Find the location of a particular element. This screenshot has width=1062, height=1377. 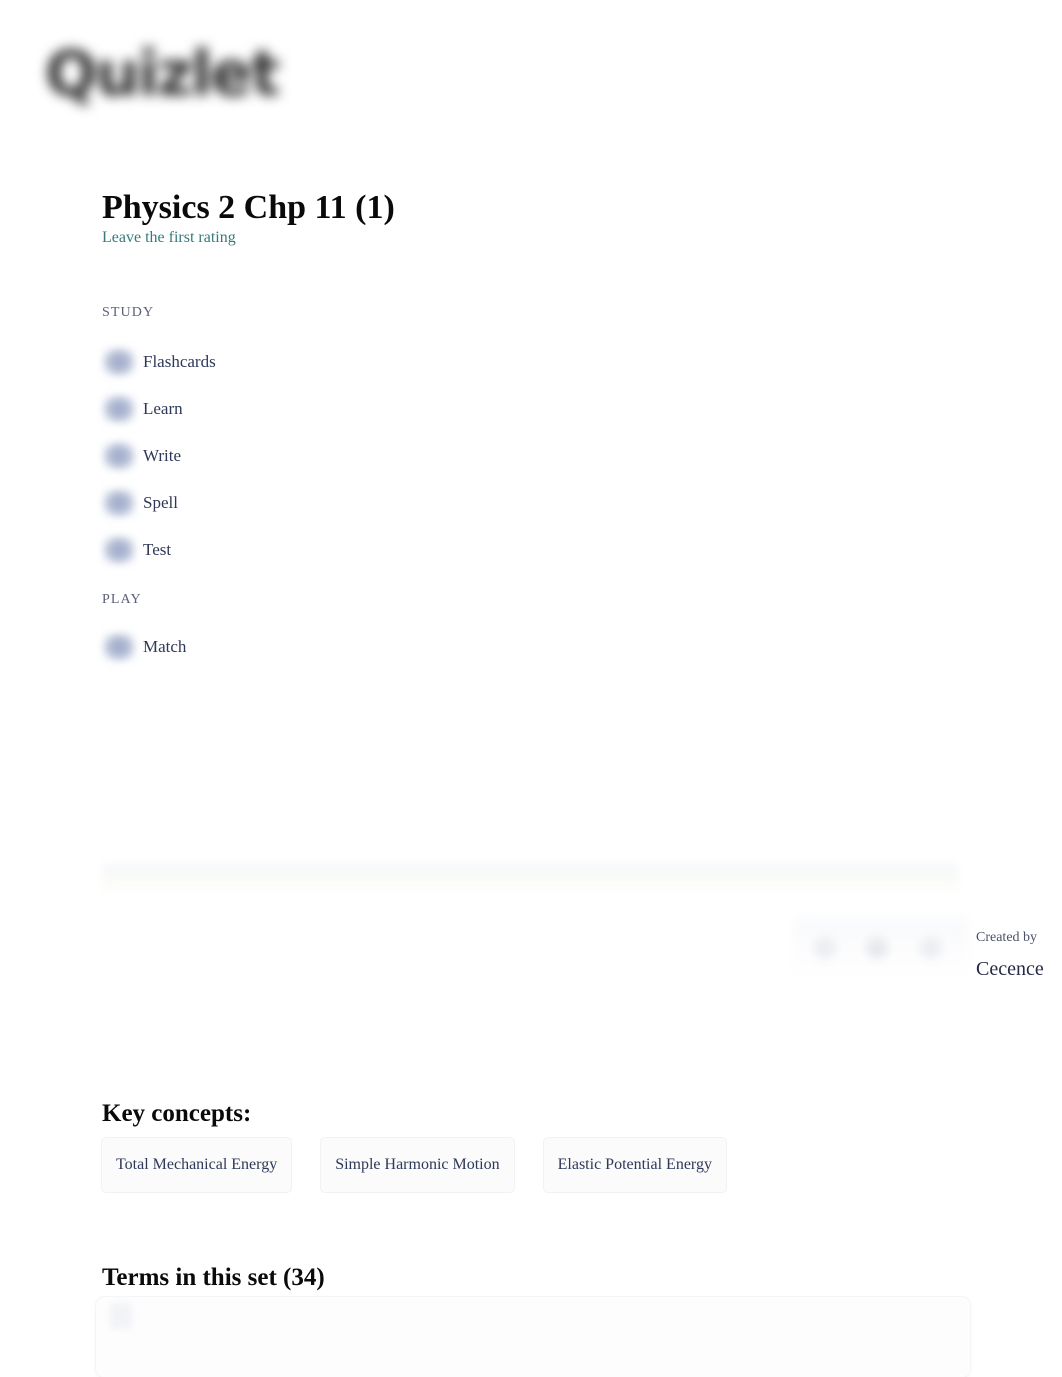

mode-label: Write is located at coordinates (162, 455).